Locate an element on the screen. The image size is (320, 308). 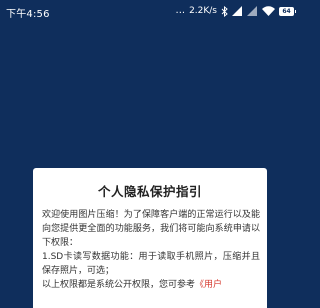
permission-item-sd-card: 1.SD卡读写数据功能：用于读取手机照片，压缩并且保存照片，可选； is located at coordinates (151, 264).